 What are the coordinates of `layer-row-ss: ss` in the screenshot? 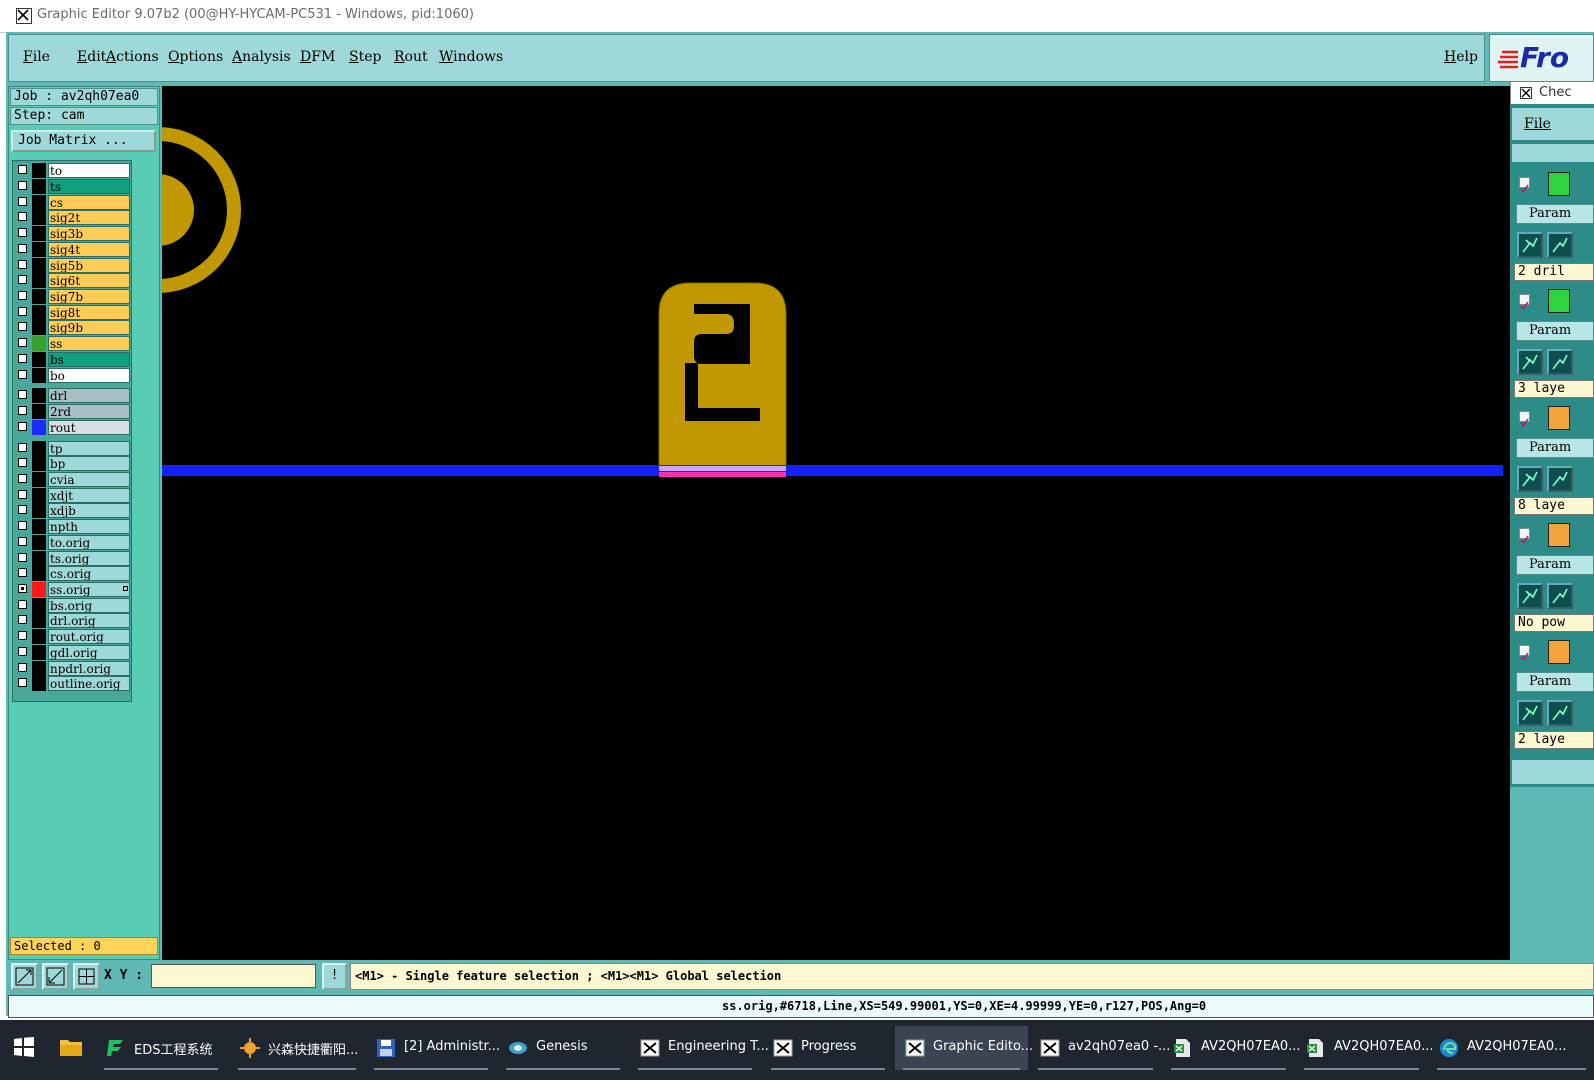 It's located at (72, 343).